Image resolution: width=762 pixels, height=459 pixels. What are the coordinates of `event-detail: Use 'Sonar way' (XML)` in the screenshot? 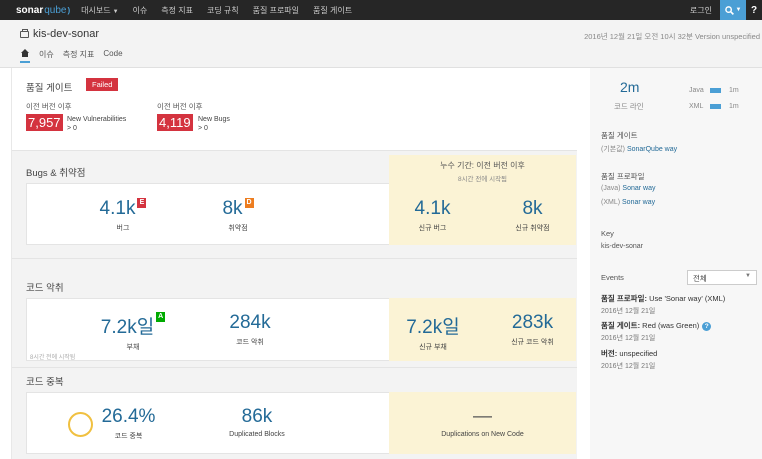 It's located at (686, 298).